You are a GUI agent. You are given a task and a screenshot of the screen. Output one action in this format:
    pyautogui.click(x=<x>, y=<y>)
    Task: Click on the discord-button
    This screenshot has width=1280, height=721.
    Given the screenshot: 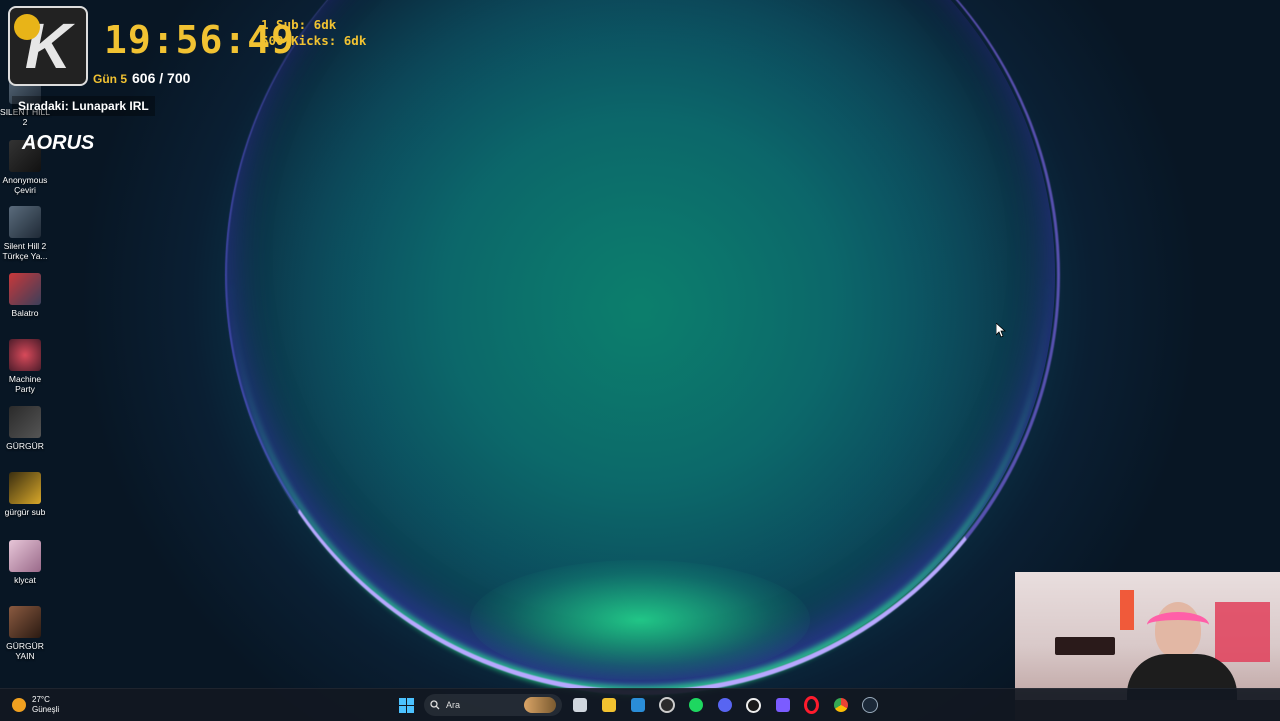 What is the action you would take?
    pyautogui.click(x=724, y=705)
    